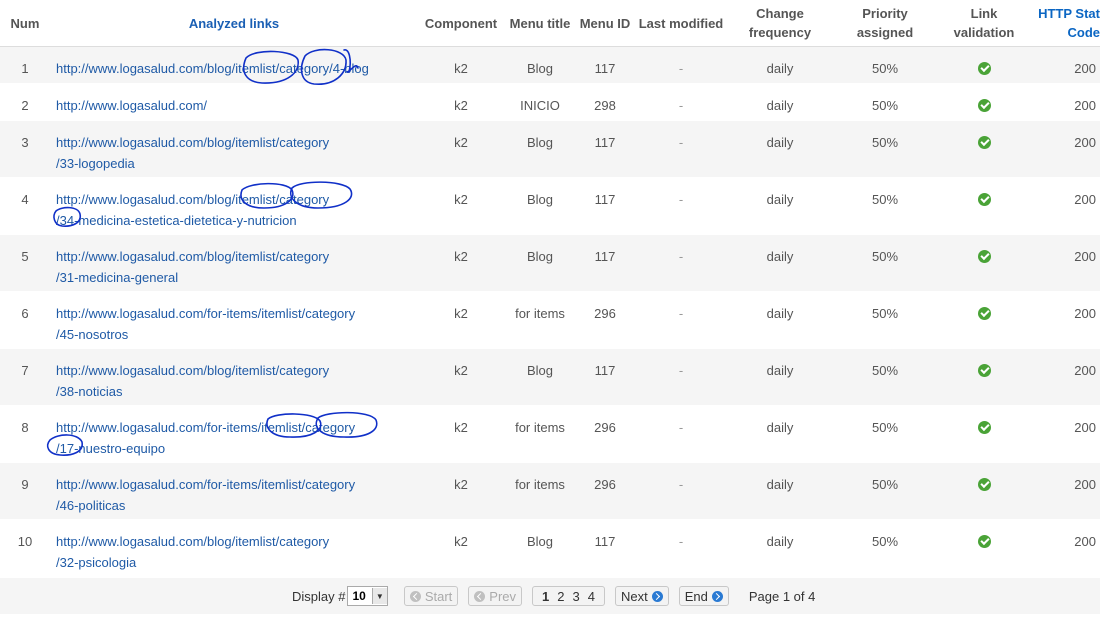 The height and width of the screenshot is (637, 1100). I want to click on page-link-2: 2, so click(560, 596).